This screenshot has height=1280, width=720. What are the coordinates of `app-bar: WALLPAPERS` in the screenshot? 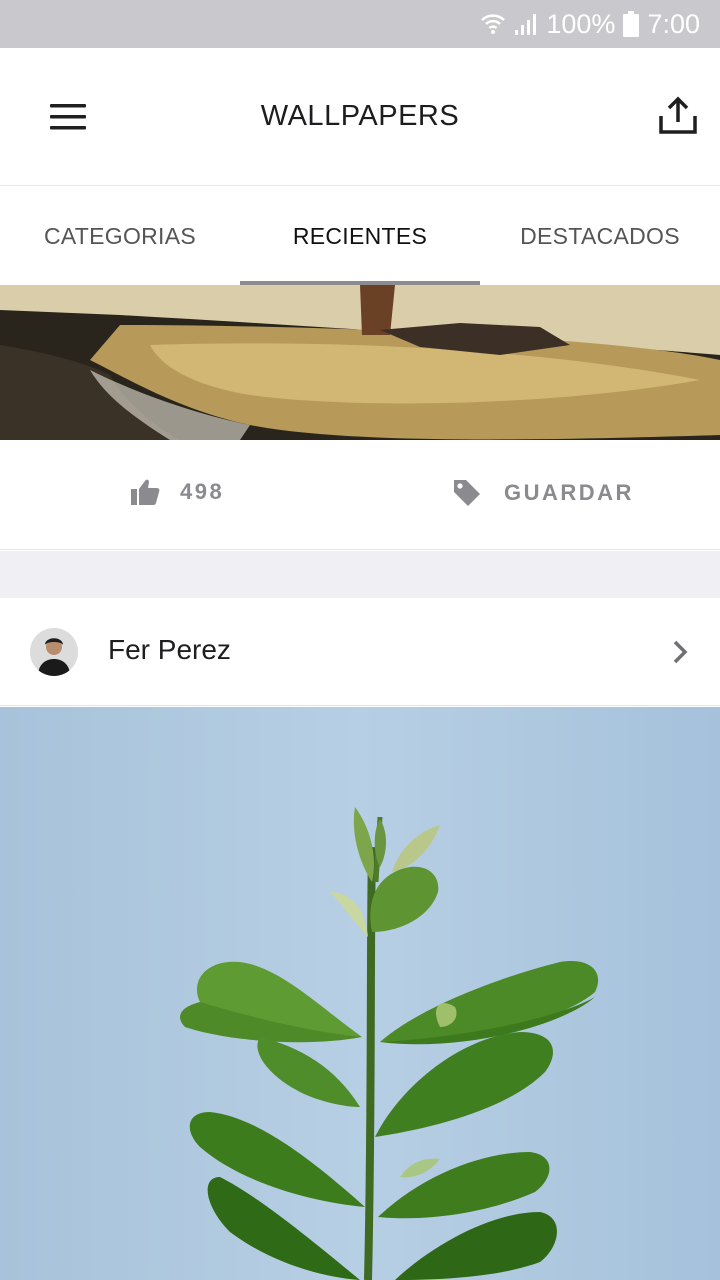 It's located at (360, 117).